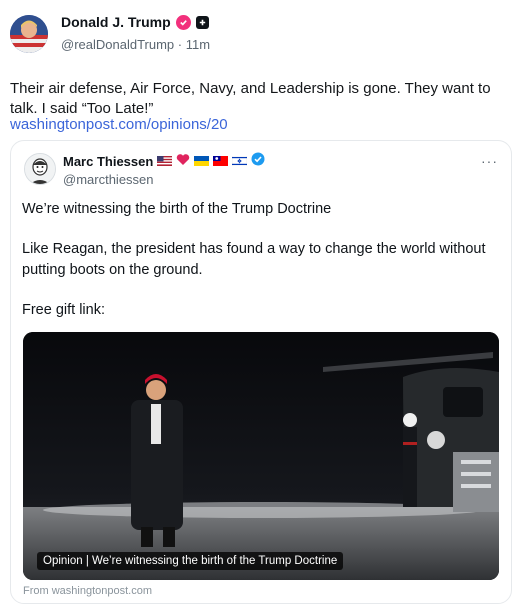 The image size is (526, 604). I want to click on article-link: washingtonpost.com/opinions/20, so click(119, 124).